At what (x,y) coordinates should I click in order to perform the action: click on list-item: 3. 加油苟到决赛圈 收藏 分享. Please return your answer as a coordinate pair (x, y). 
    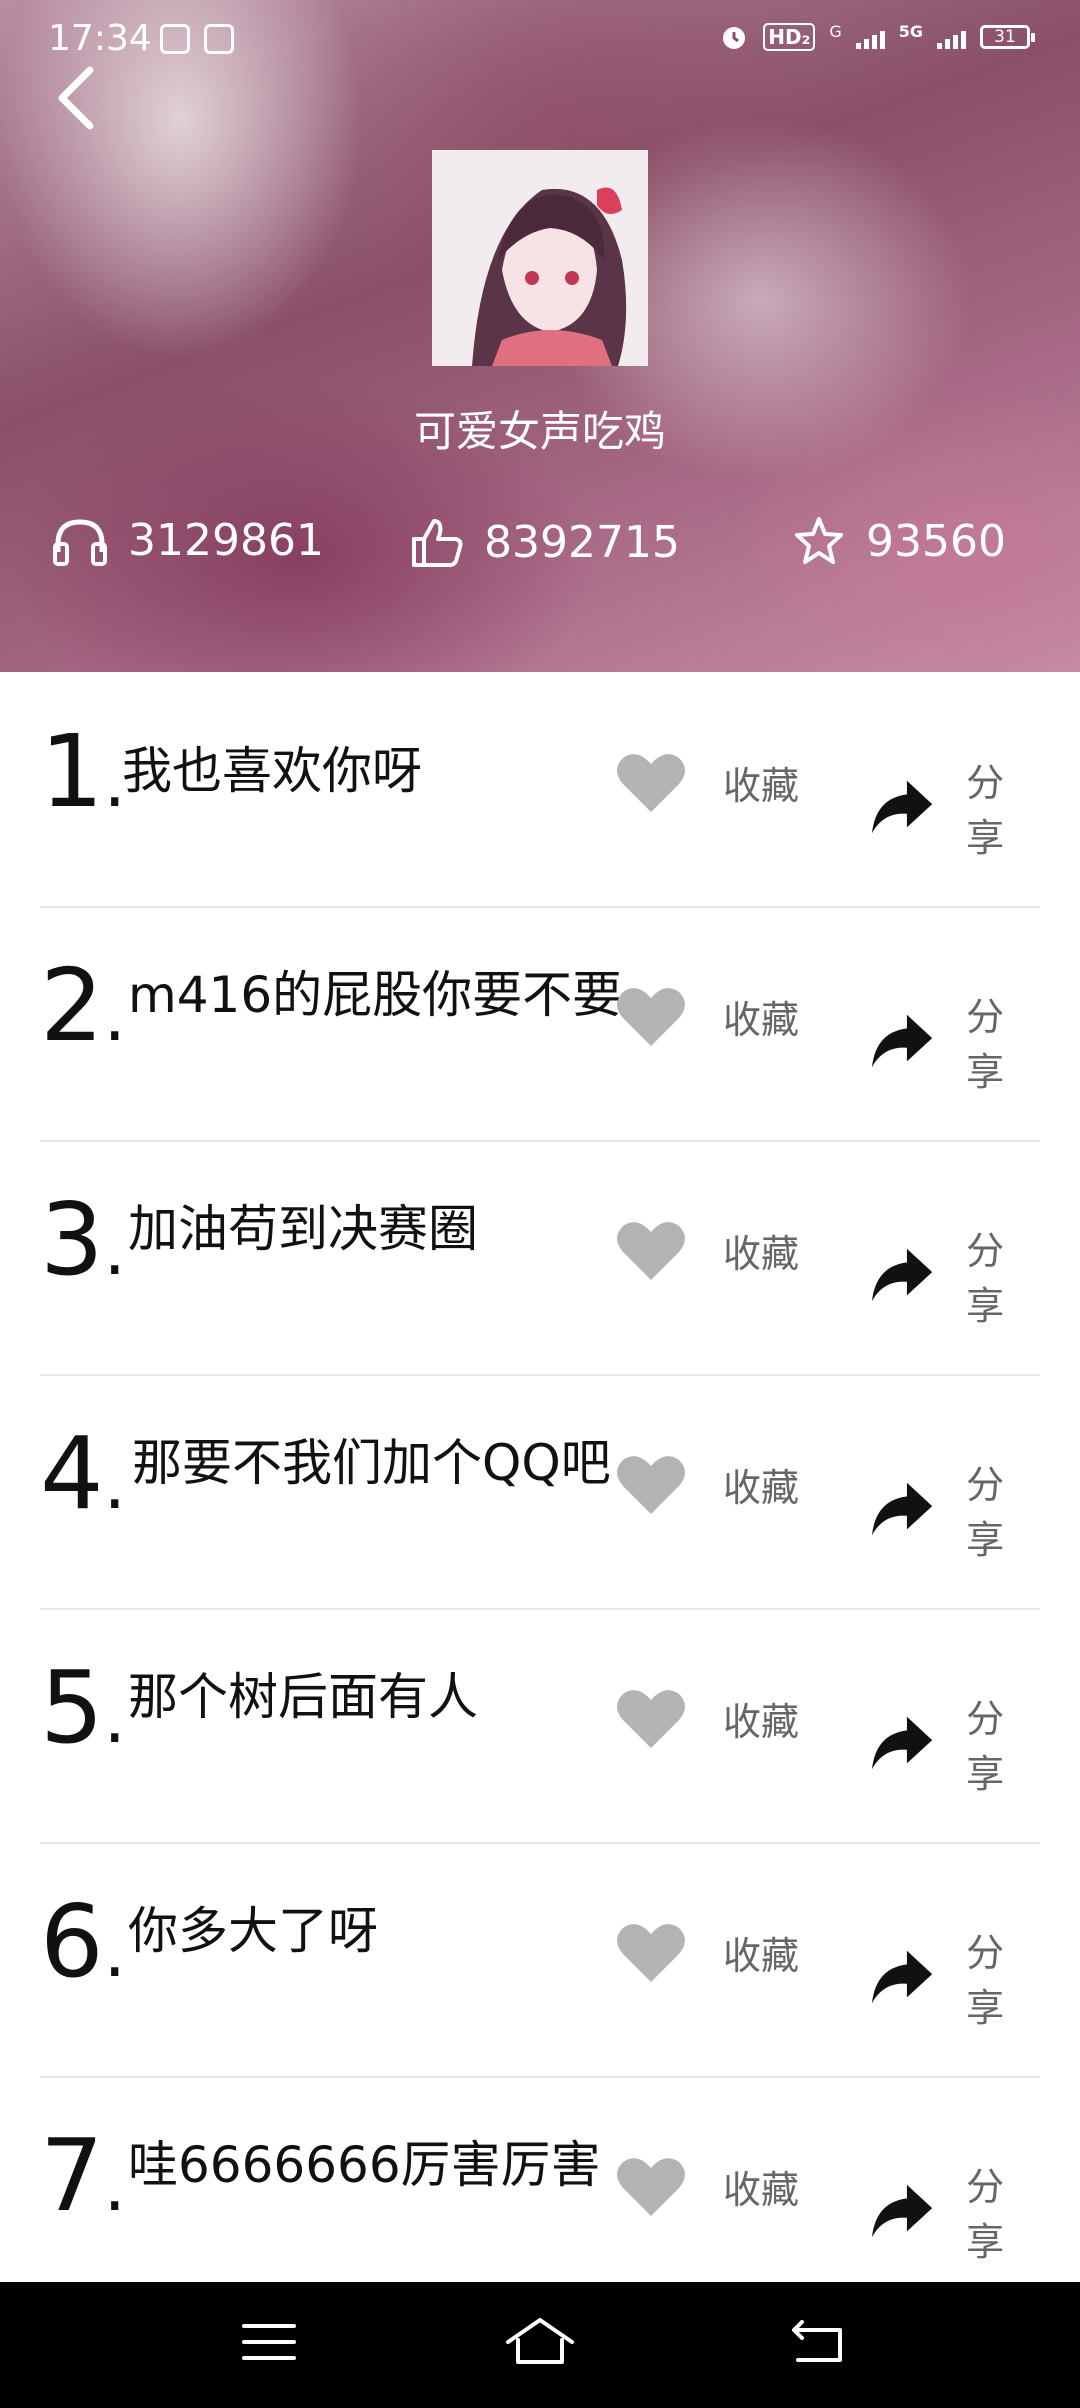
    Looking at the image, I should click on (540, 1258).